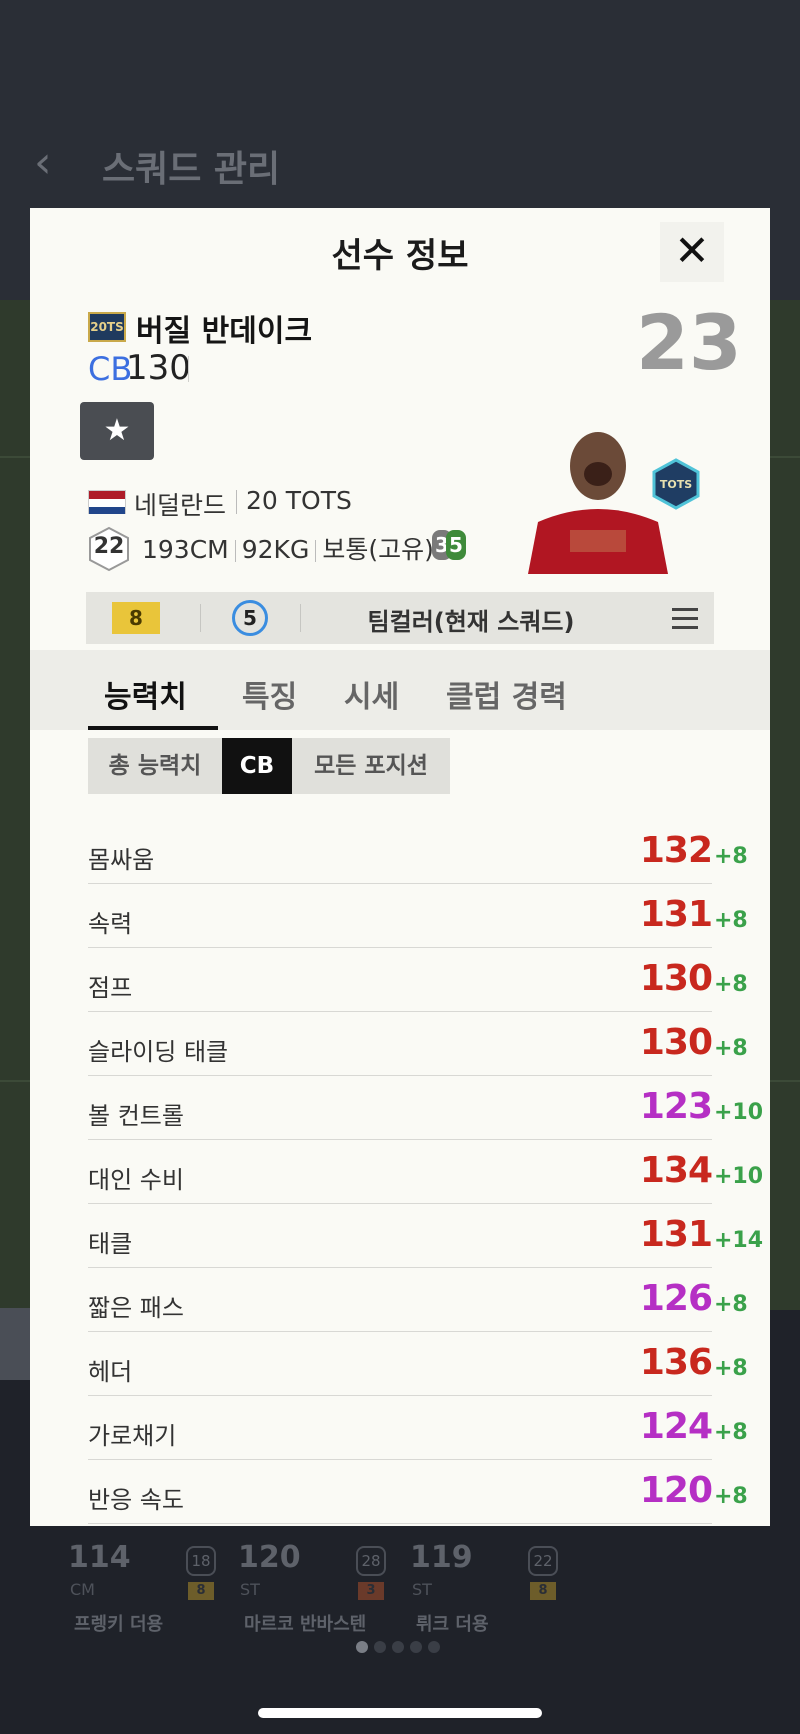  Describe the element at coordinates (676, 1170) in the screenshot. I see `stat-value: 134` at that location.